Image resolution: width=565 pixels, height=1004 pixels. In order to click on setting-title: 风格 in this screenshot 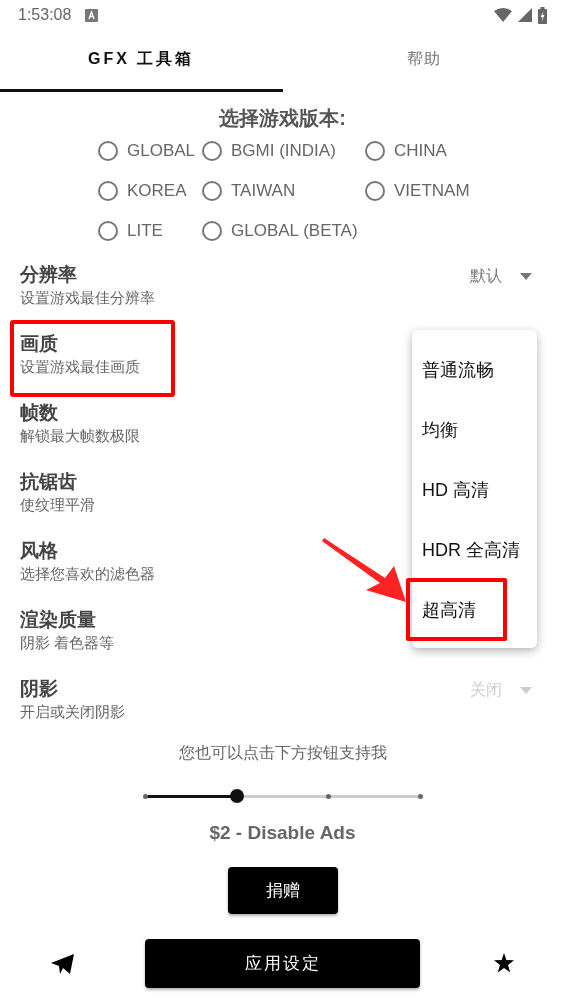, I will do `click(39, 551)`.